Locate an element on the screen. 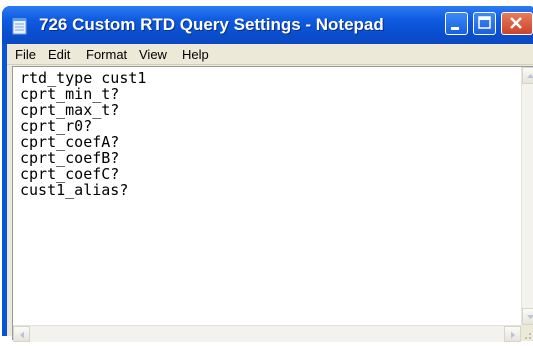 The image size is (533, 346). arrow-up-icon is located at coordinates (530, 76).